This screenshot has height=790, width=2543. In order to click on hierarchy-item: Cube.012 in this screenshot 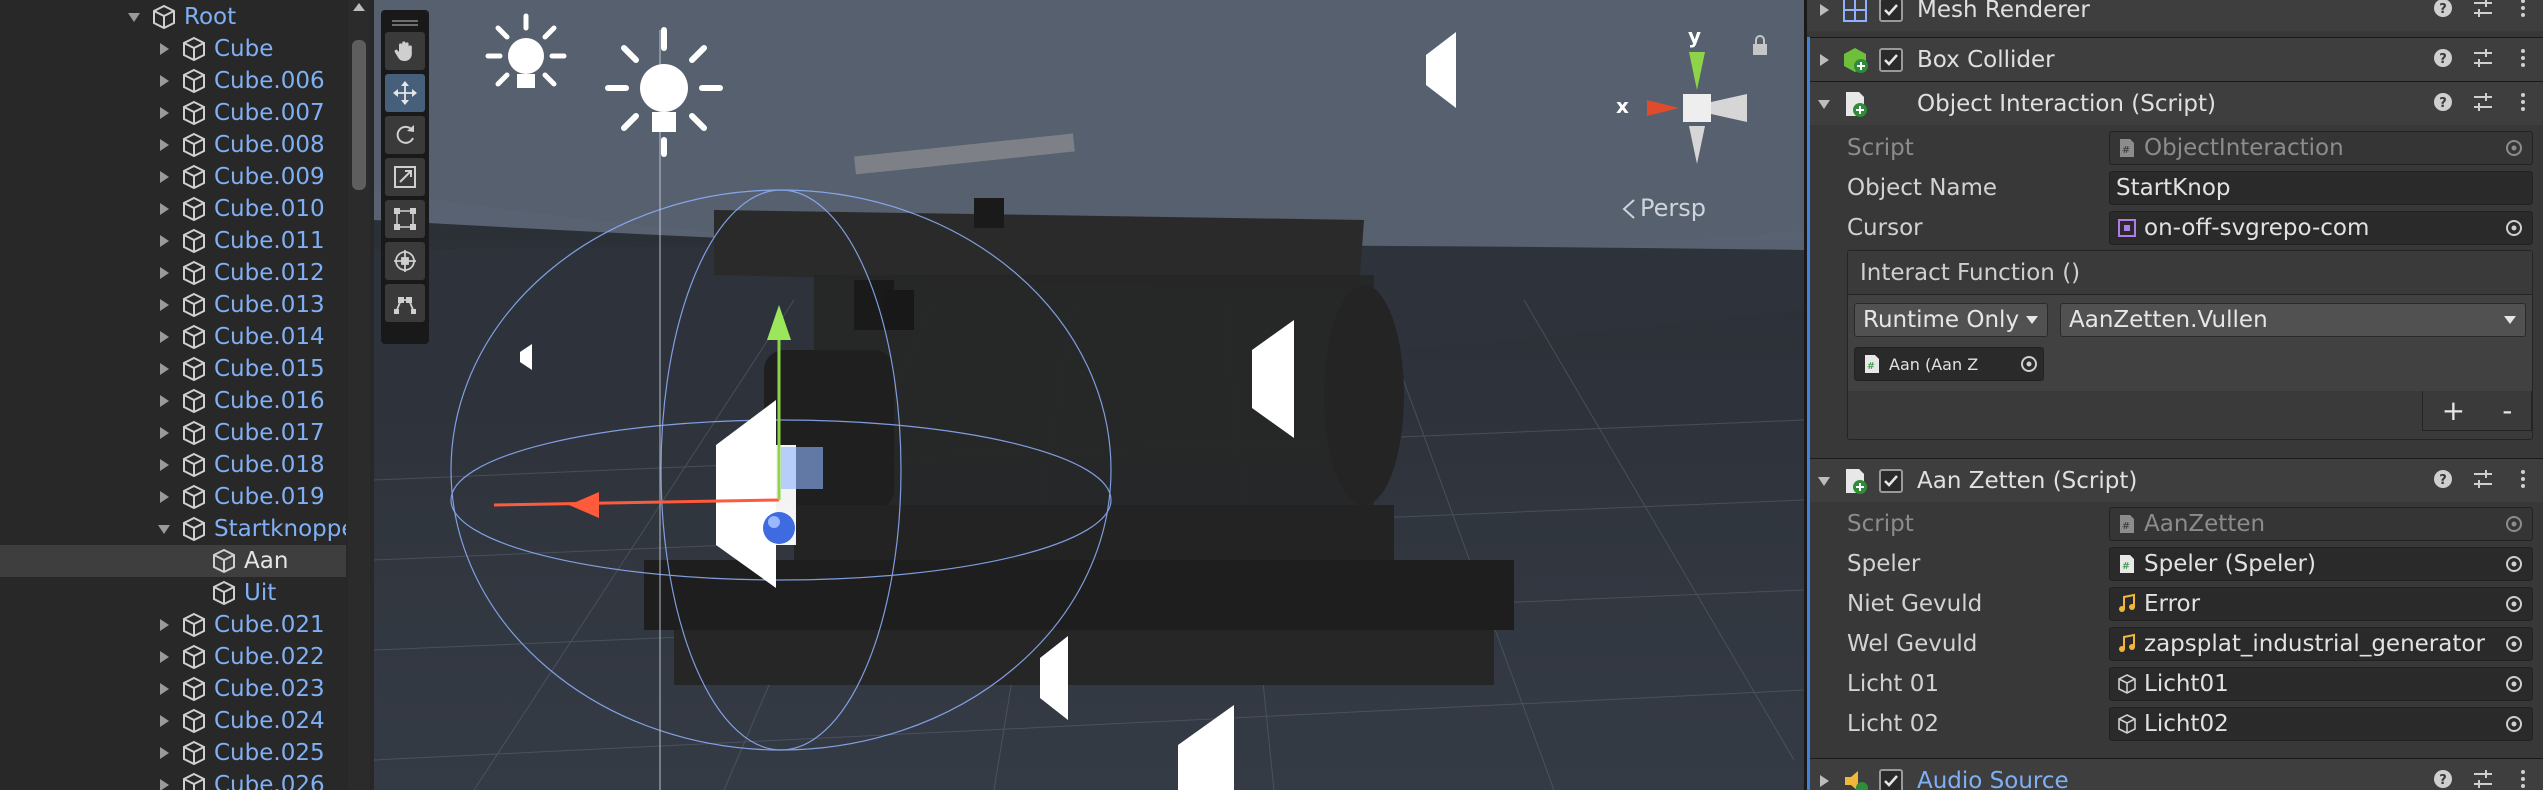, I will do `click(173, 273)`.